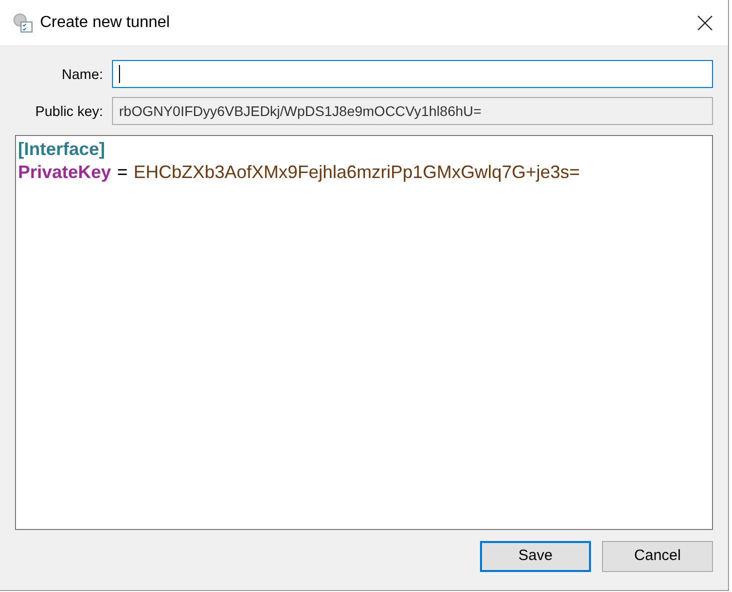 The image size is (732, 592). What do you see at coordinates (105, 22) in the screenshot?
I see `window-title: Create new tunnel` at bounding box center [105, 22].